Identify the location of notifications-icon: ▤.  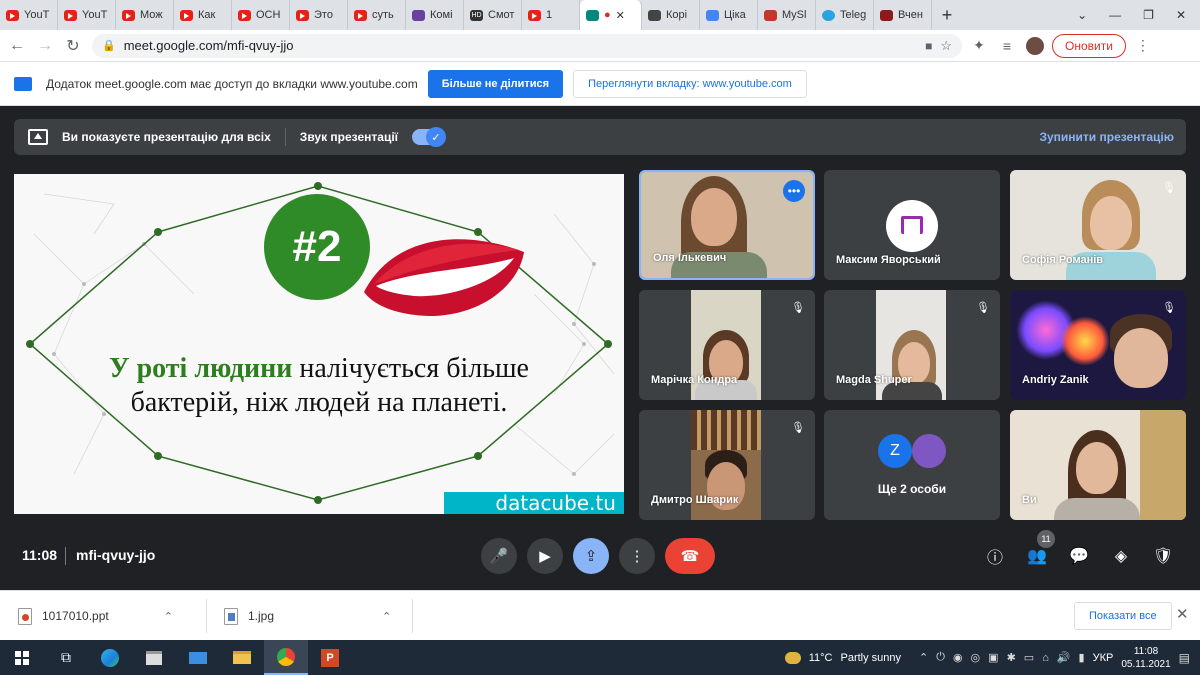
(1184, 658).